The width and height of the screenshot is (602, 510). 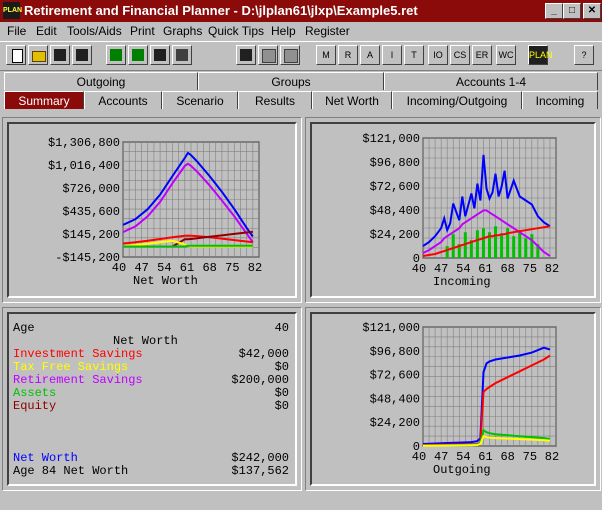 I want to click on toolbar: M R A I T IO CS ER WC PLAN ?, so click(x=301, y=56).